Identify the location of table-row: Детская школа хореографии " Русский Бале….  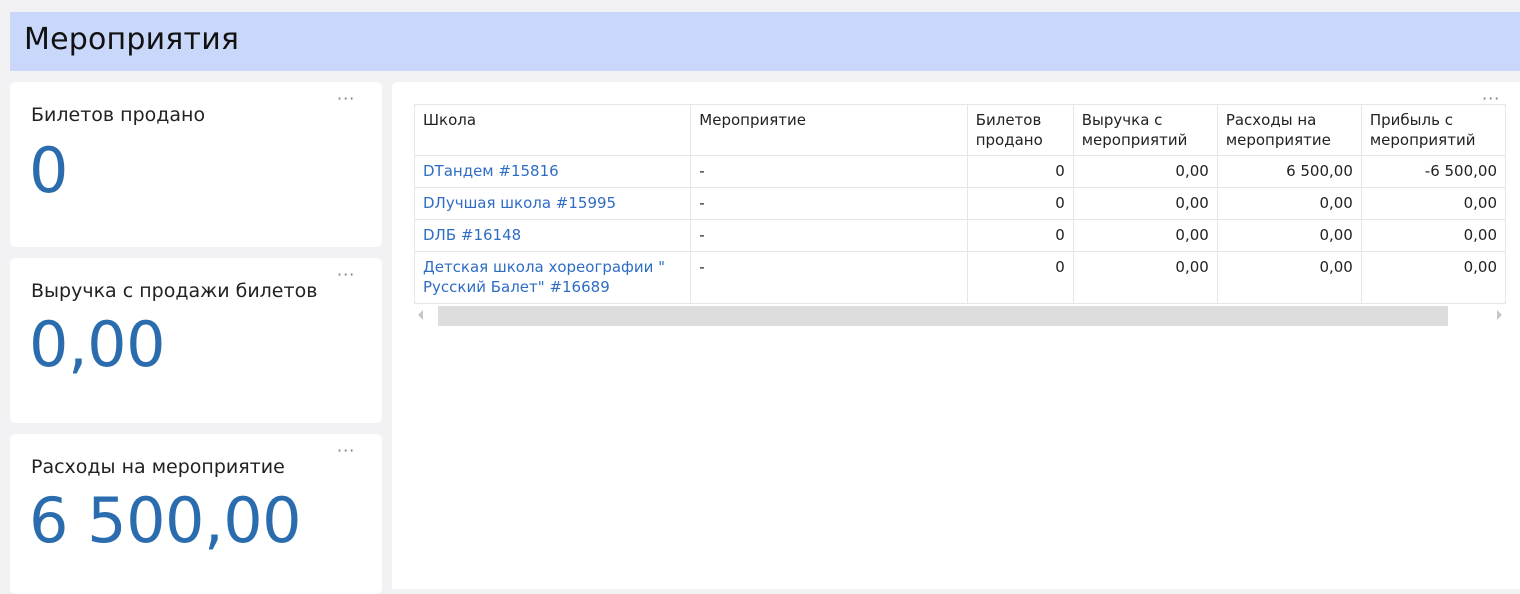
(960, 277).